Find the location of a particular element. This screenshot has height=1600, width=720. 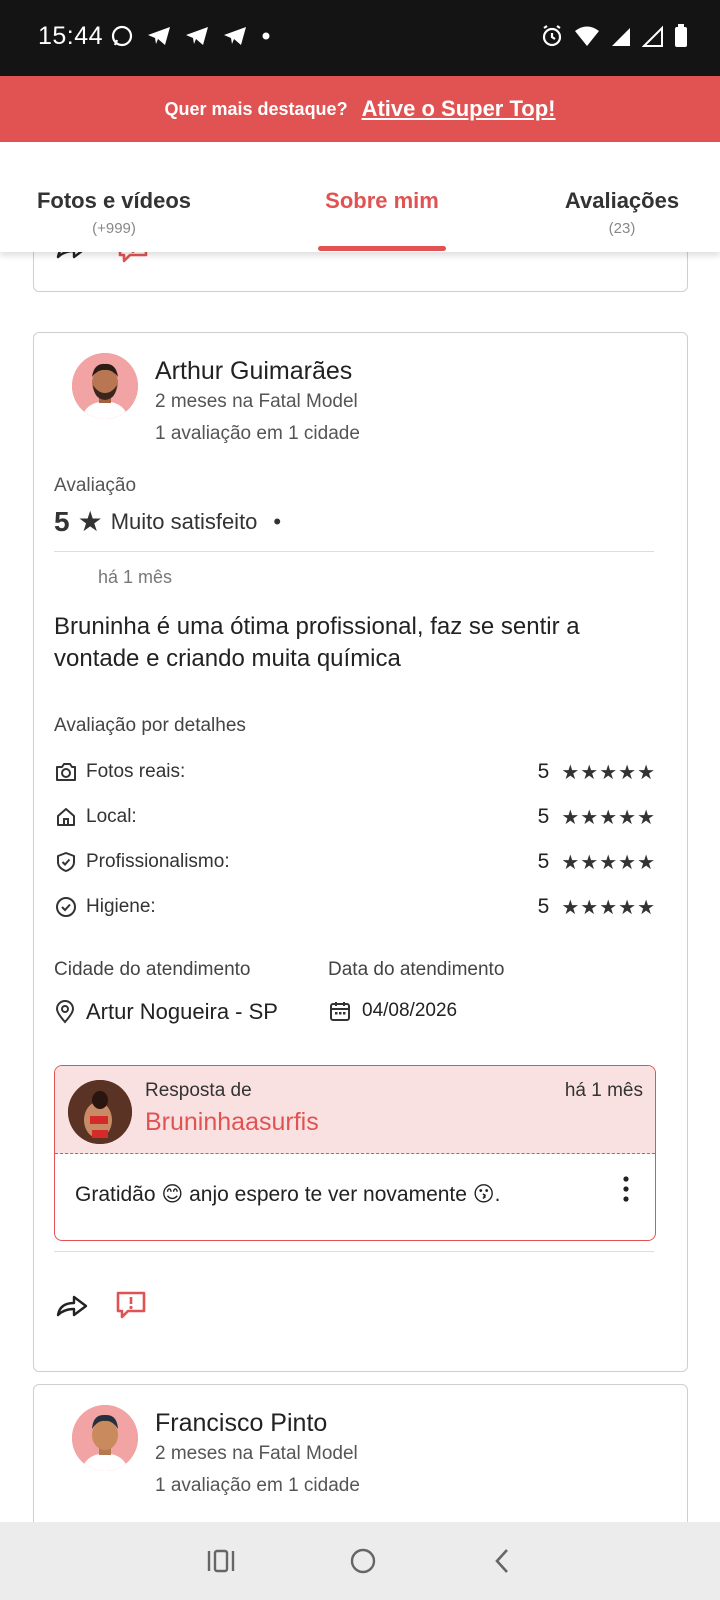

reply-header: Resposta de Bruninhaasurfis há 1 mês is located at coordinates (355, 1110).